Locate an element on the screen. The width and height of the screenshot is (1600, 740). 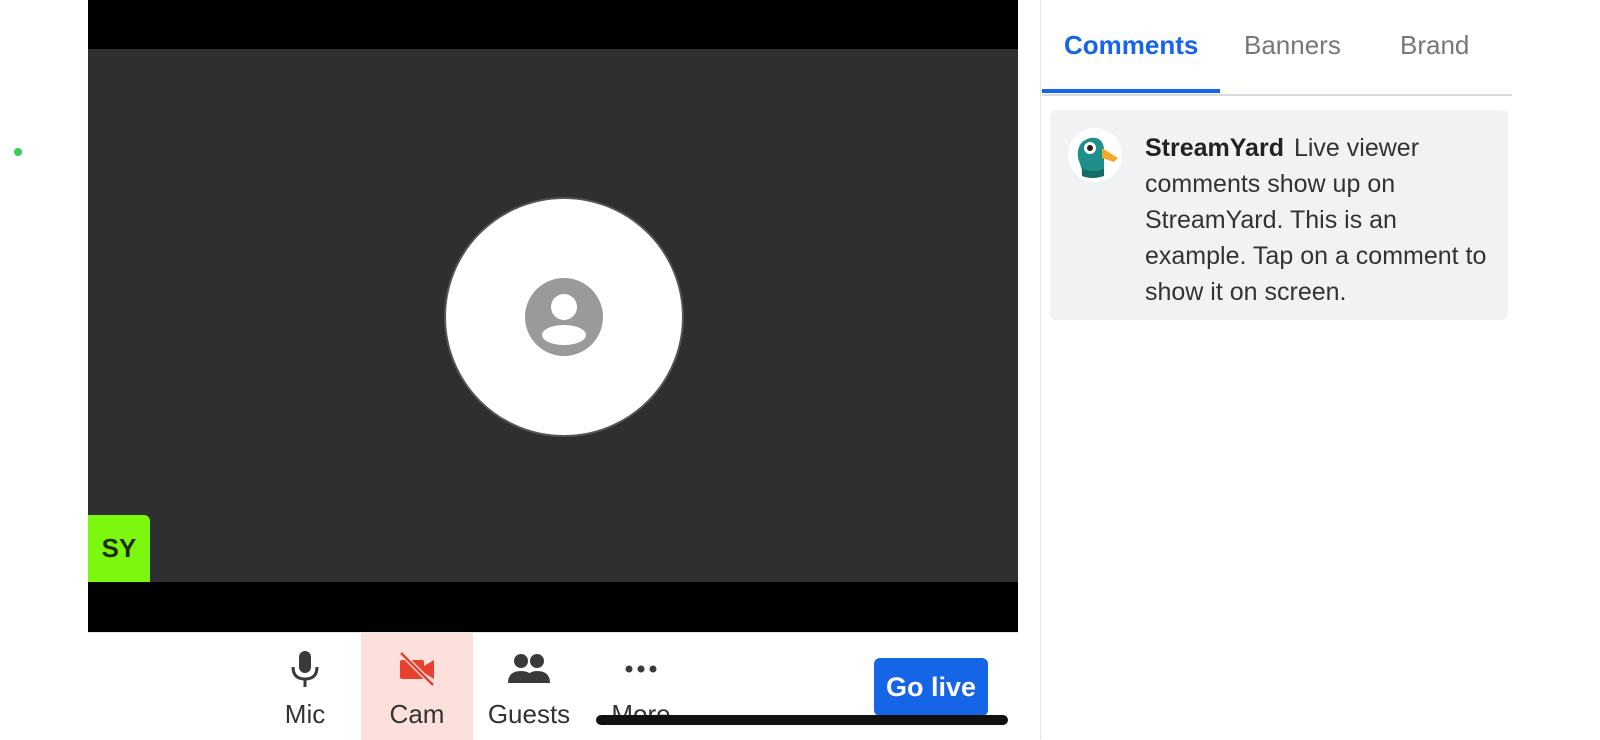
panel-divider is located at coordinates (1040, 369).